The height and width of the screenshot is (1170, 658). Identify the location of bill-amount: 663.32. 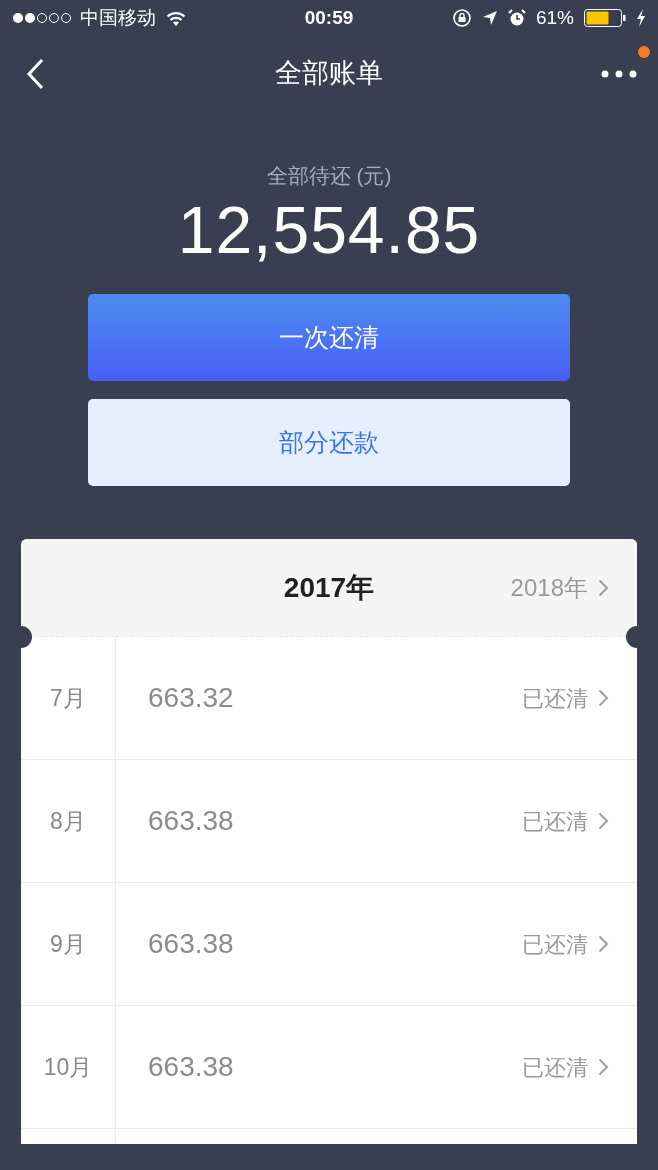
(191, 698).